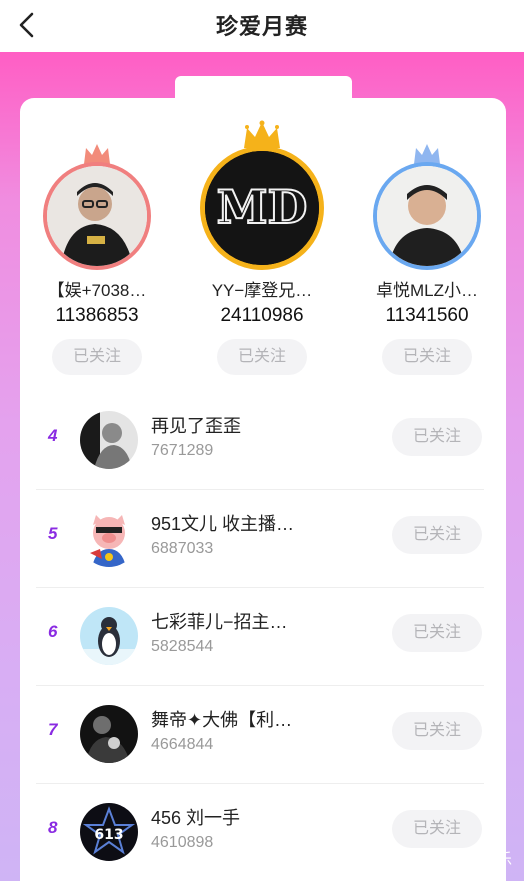 Image resolution: width=524 pixels, height=881 pixels. What do you see at coordinates (196, 426) in the screenshot?
I see `user-name: 再见了歪歪` at bounding box center [196, 426].